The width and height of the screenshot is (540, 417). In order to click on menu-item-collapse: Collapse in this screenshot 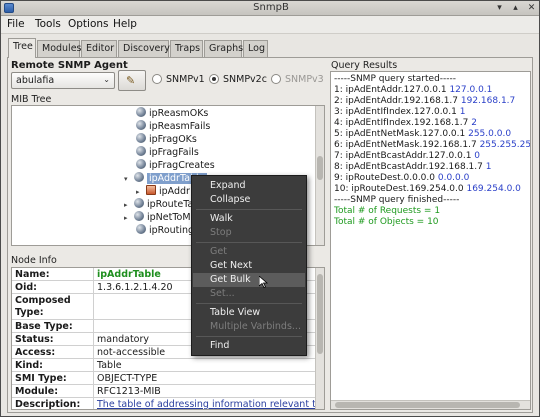, I will do `click(249, 200)`.